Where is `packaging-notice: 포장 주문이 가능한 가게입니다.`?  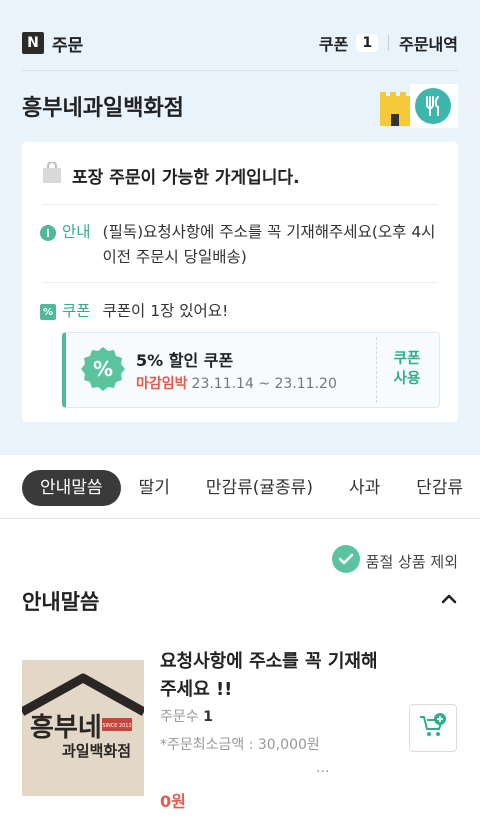 packaging-notice: 포장 주문이 가능한 가게입니다. is located at coordinates (186, 177).